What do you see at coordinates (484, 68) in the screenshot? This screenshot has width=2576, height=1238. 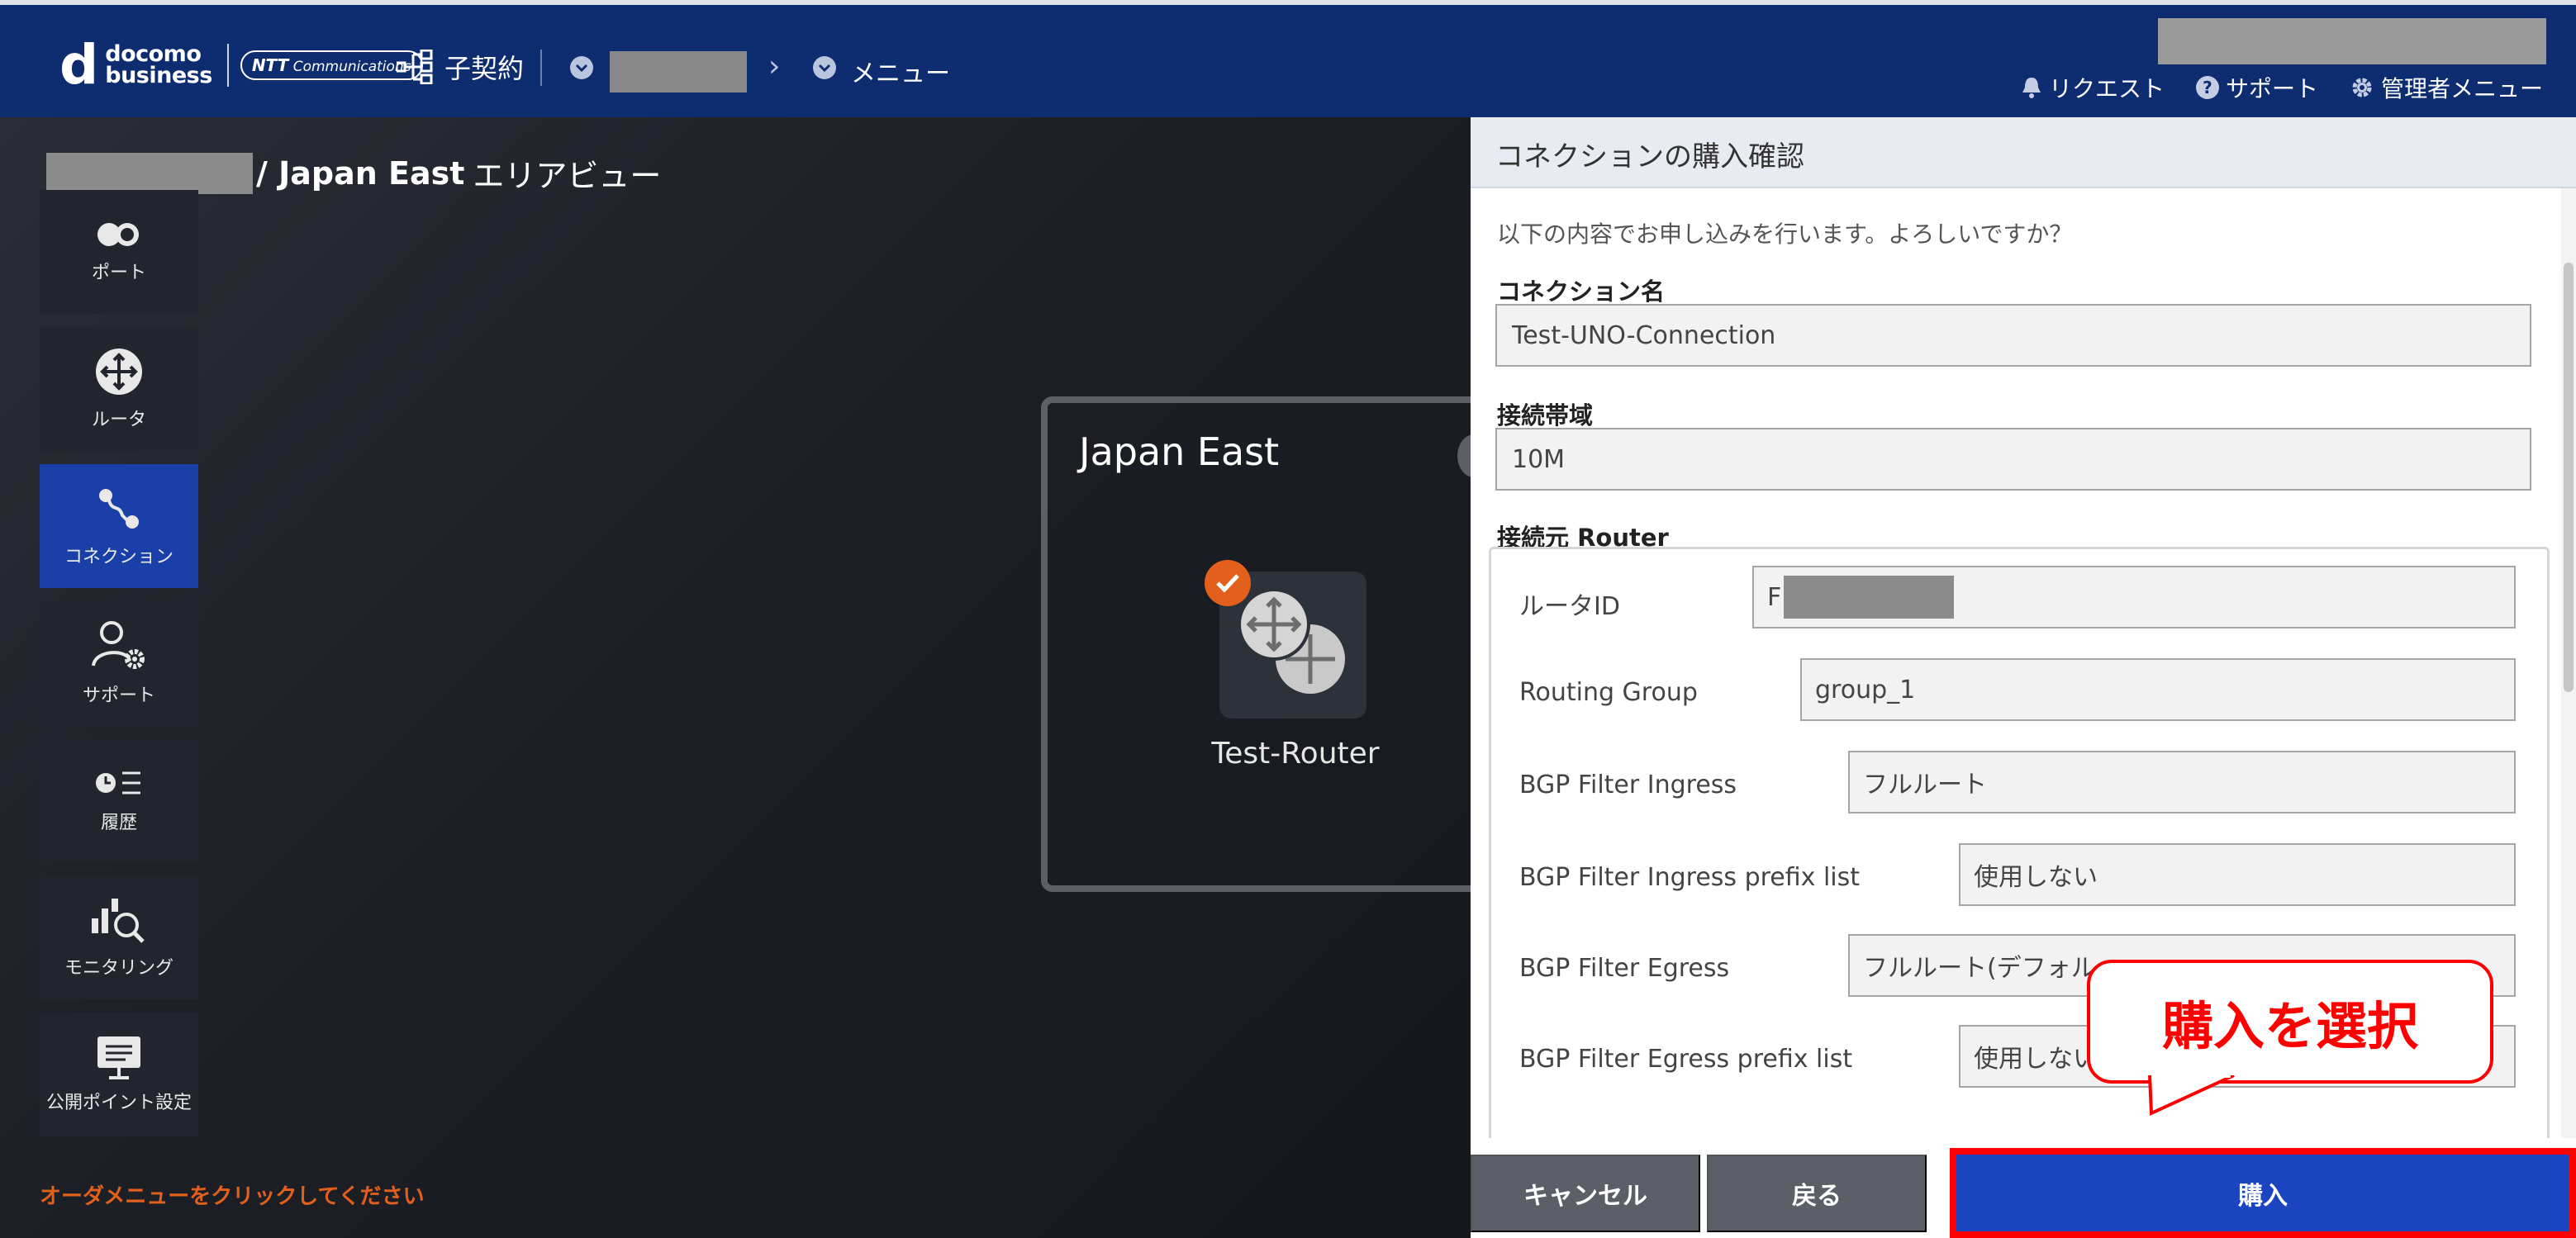 I see `contract-label: 子契約` at bounding box center [484, 68].